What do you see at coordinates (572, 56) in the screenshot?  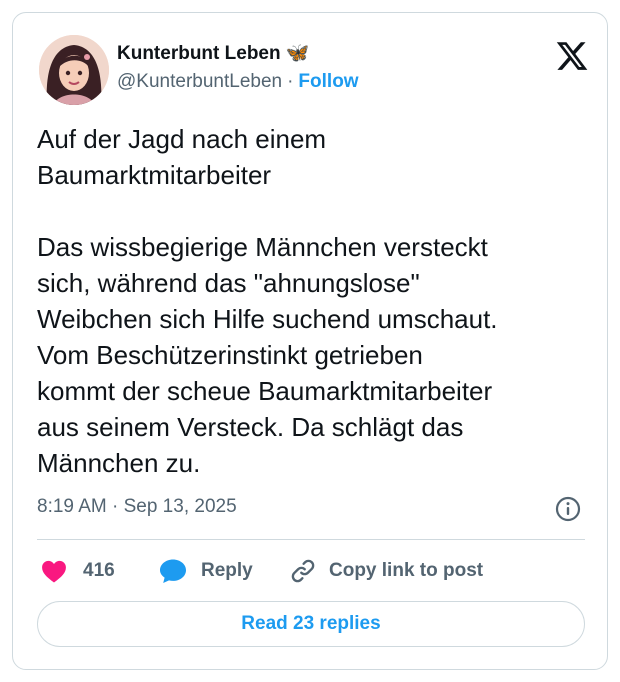 I see `x-logo-icon` at bounding box center [572, 56].